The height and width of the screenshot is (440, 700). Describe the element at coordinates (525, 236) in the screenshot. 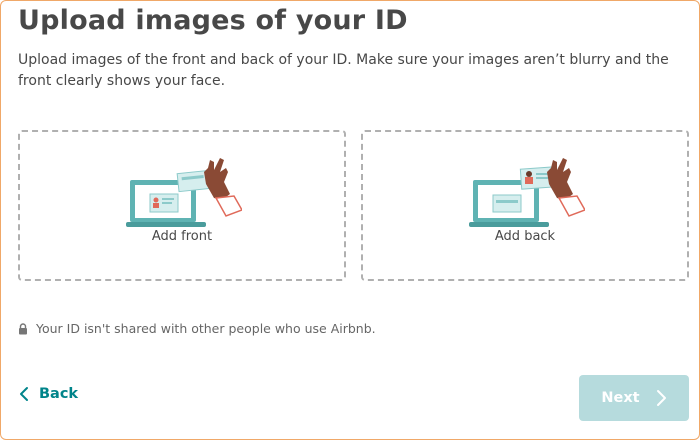

I see `add-back-label: Add back` at that location.